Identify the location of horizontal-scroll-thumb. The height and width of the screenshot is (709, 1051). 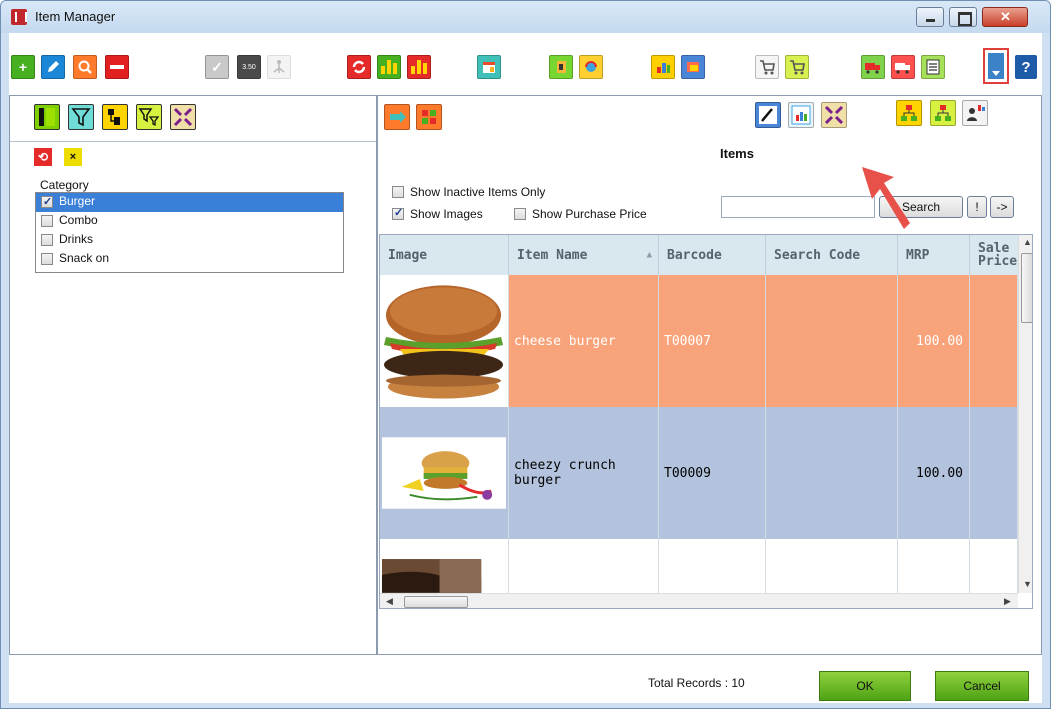
(436, 602).